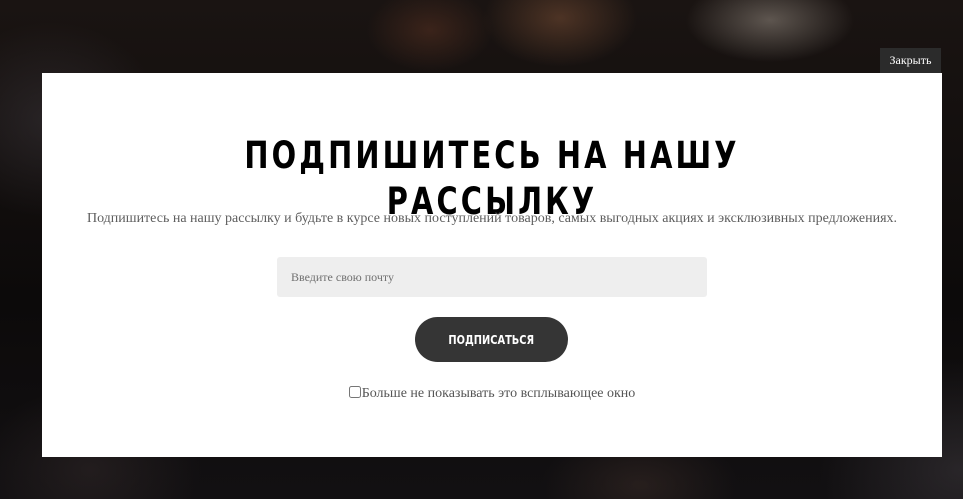 This screenshot has height=499, width=963. I want to click on subscribe-button-label: ПОДПИСАТЬСЯ, so click(491, 339).